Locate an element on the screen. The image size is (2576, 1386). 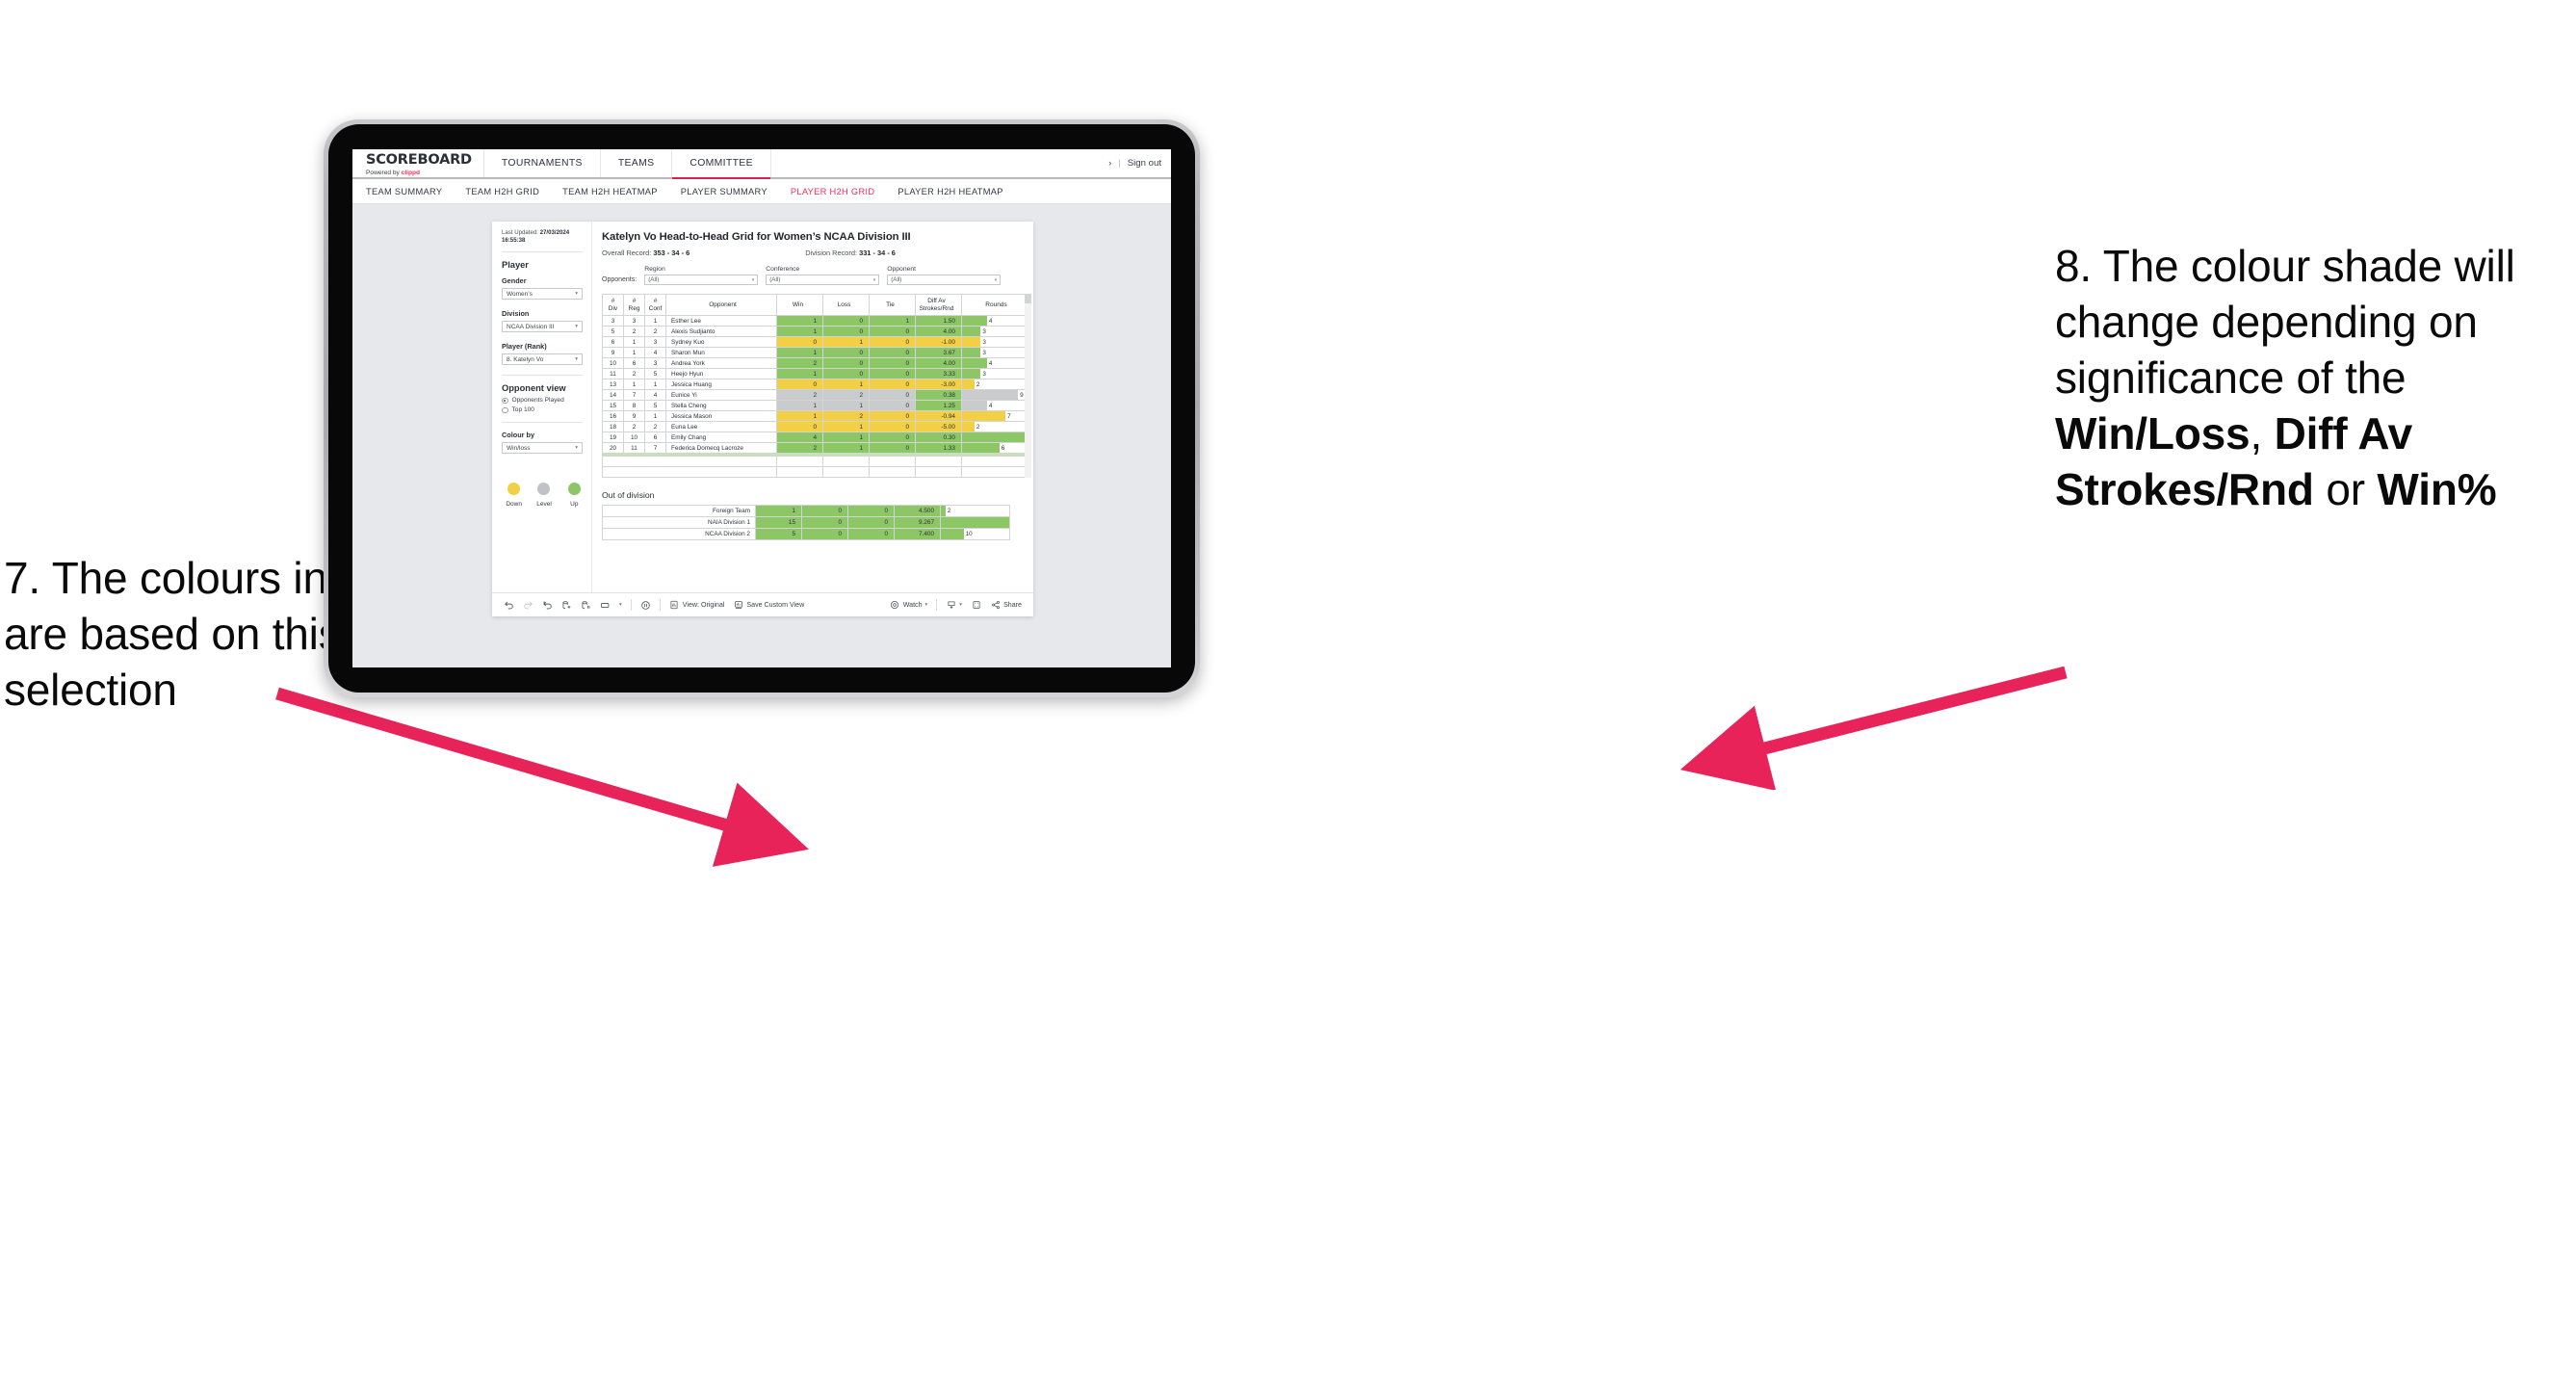
nav-tab-tournaments: TOURNAMENTS is located at coordinates (542, 163).